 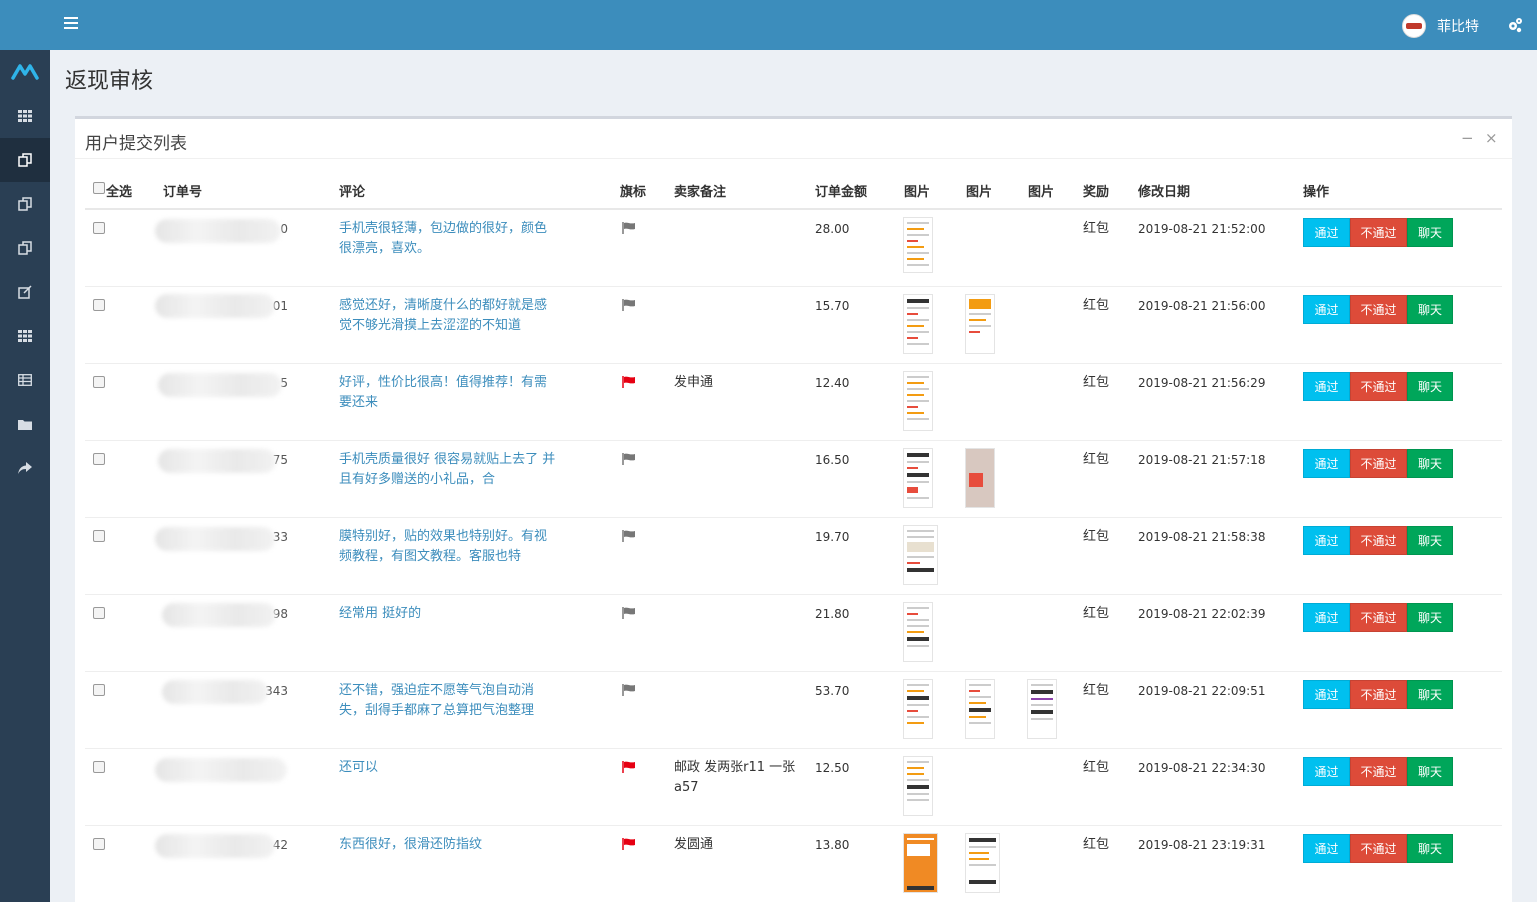 What do you see at coordinates (633, 192) in the screenshot?
I see `col-flag: 旗标` at bounding box center [633, 192].